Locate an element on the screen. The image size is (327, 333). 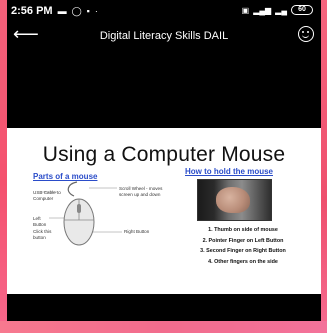
hand-on-mouse-photo is located at coordinates (234, 200).